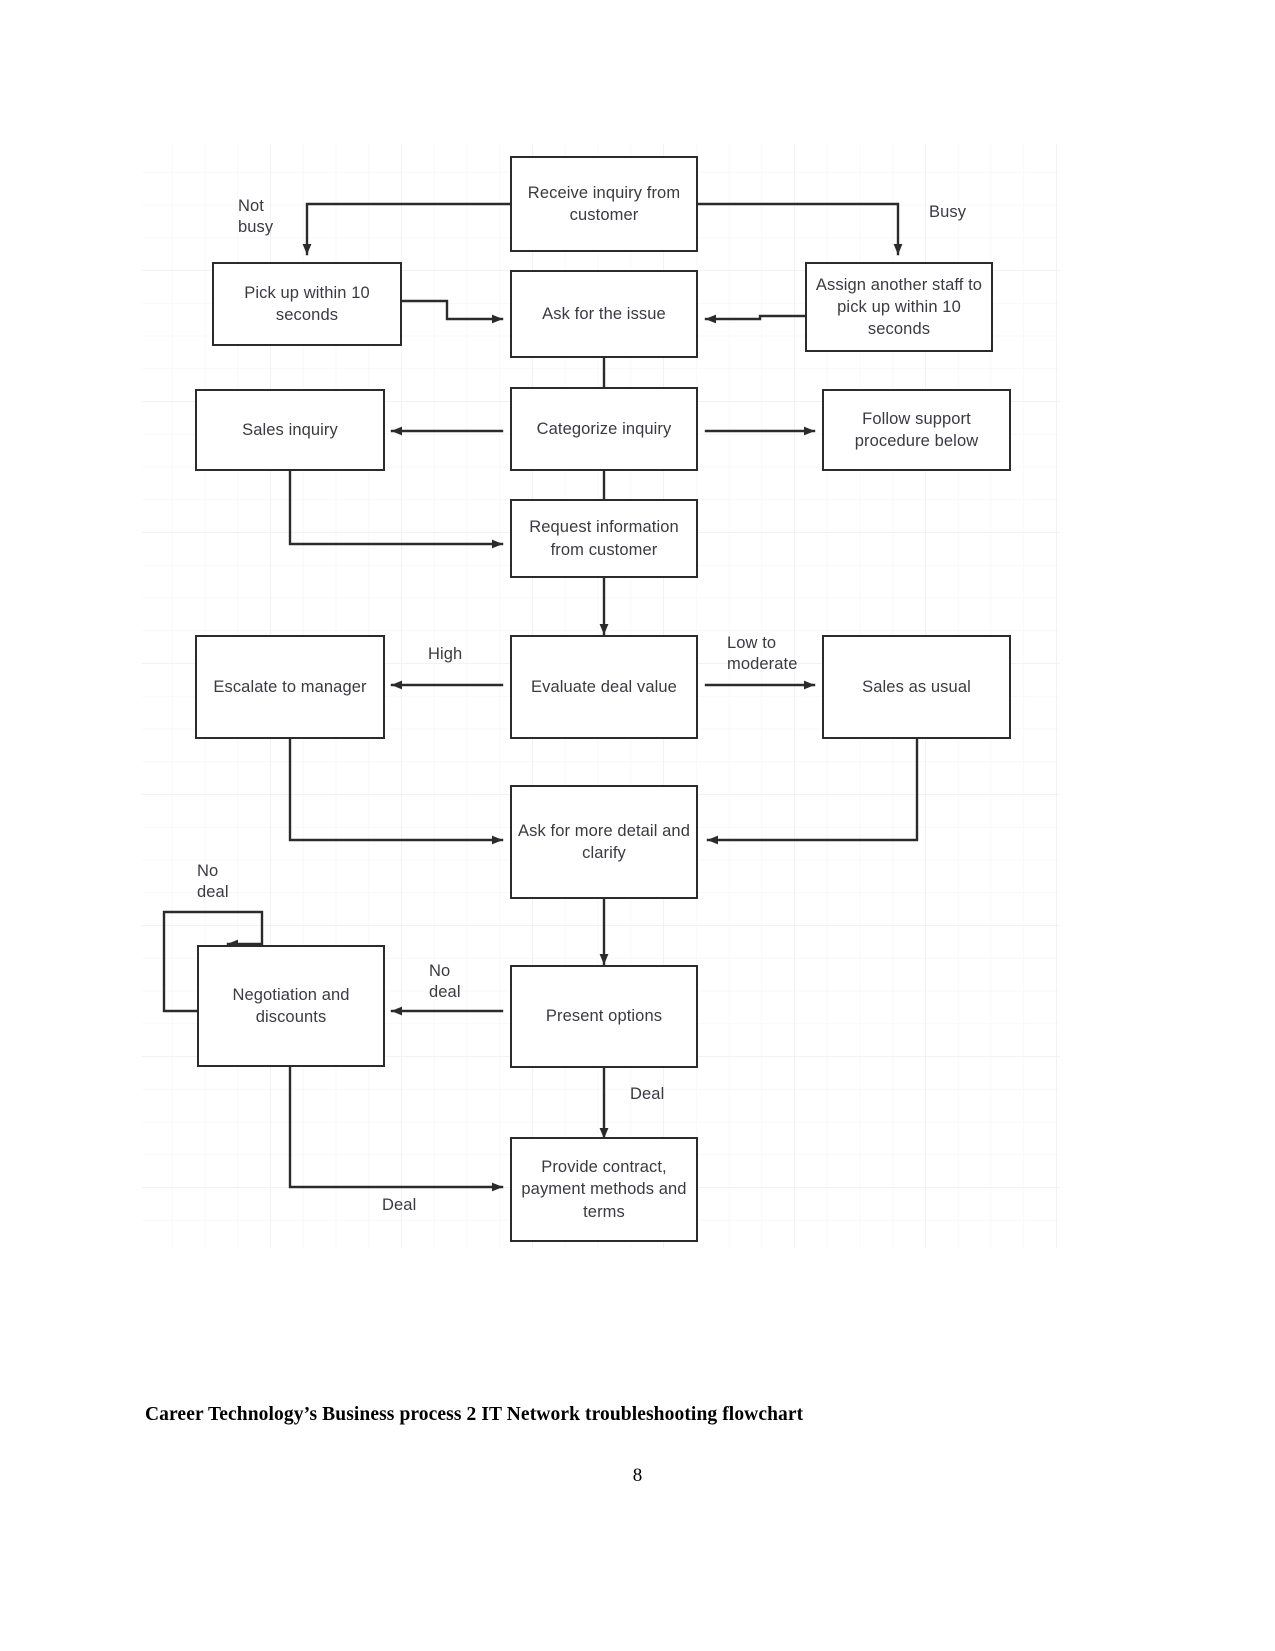  What do you see at coordinates (812, 791) in the screenshot?
I see `edge-salesasusual-to-askdetail` at bounding box center [812, 791].